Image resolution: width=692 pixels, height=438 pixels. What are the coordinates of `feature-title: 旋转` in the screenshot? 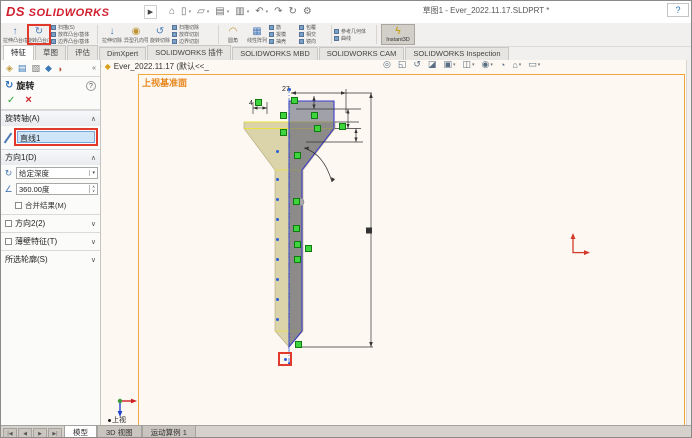 It's located at (25, 86).